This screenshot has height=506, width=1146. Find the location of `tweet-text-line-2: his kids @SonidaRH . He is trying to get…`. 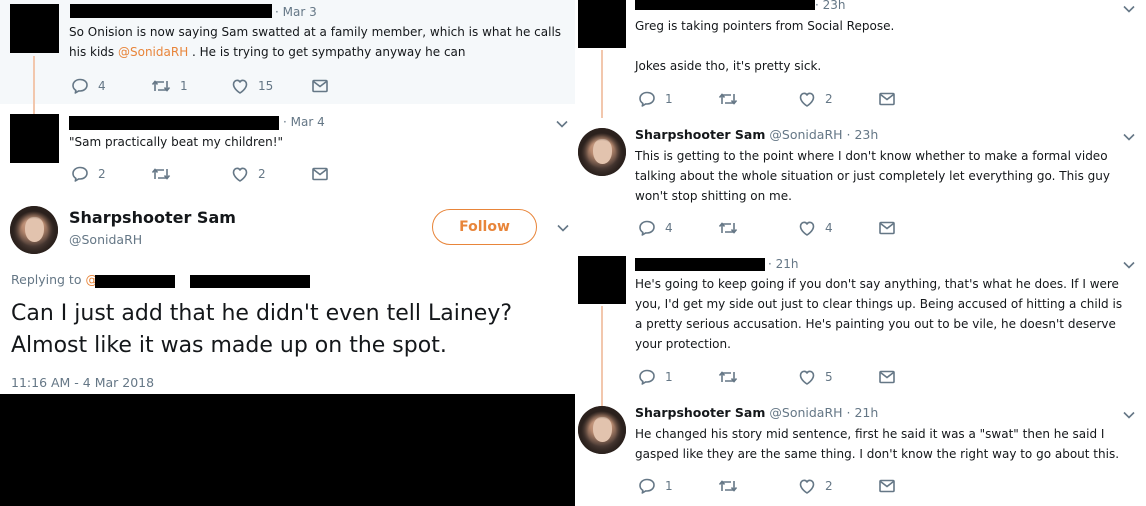

tweet-text-line-2: his kids @SonidaRH . He is trying to get… is located at coordinates (319, 52).